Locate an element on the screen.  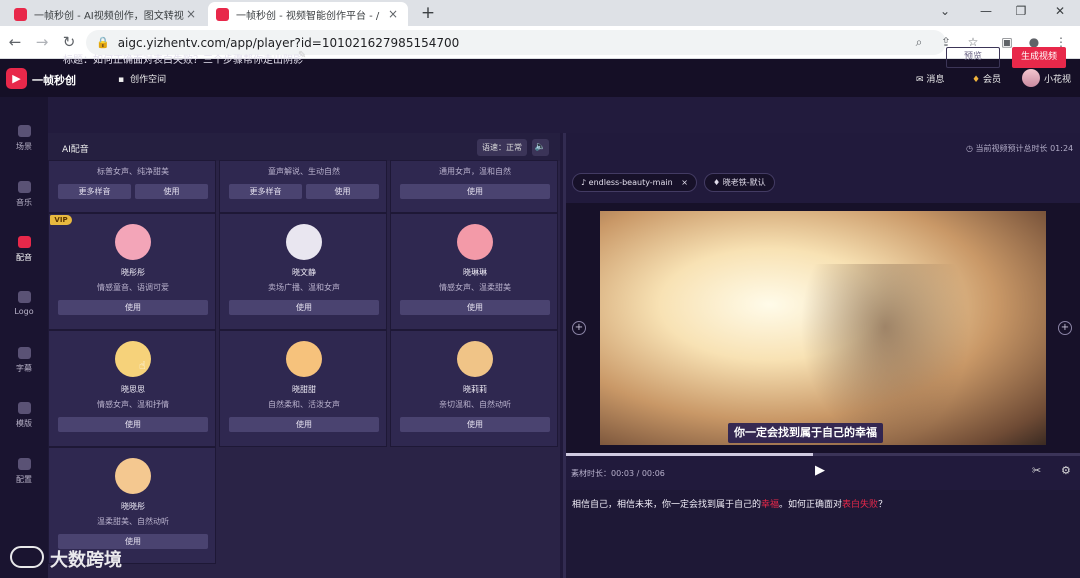
voice-card: 晓甜甜 自然柔和、活泼女声 使用 is located at coordinates (303, 388).